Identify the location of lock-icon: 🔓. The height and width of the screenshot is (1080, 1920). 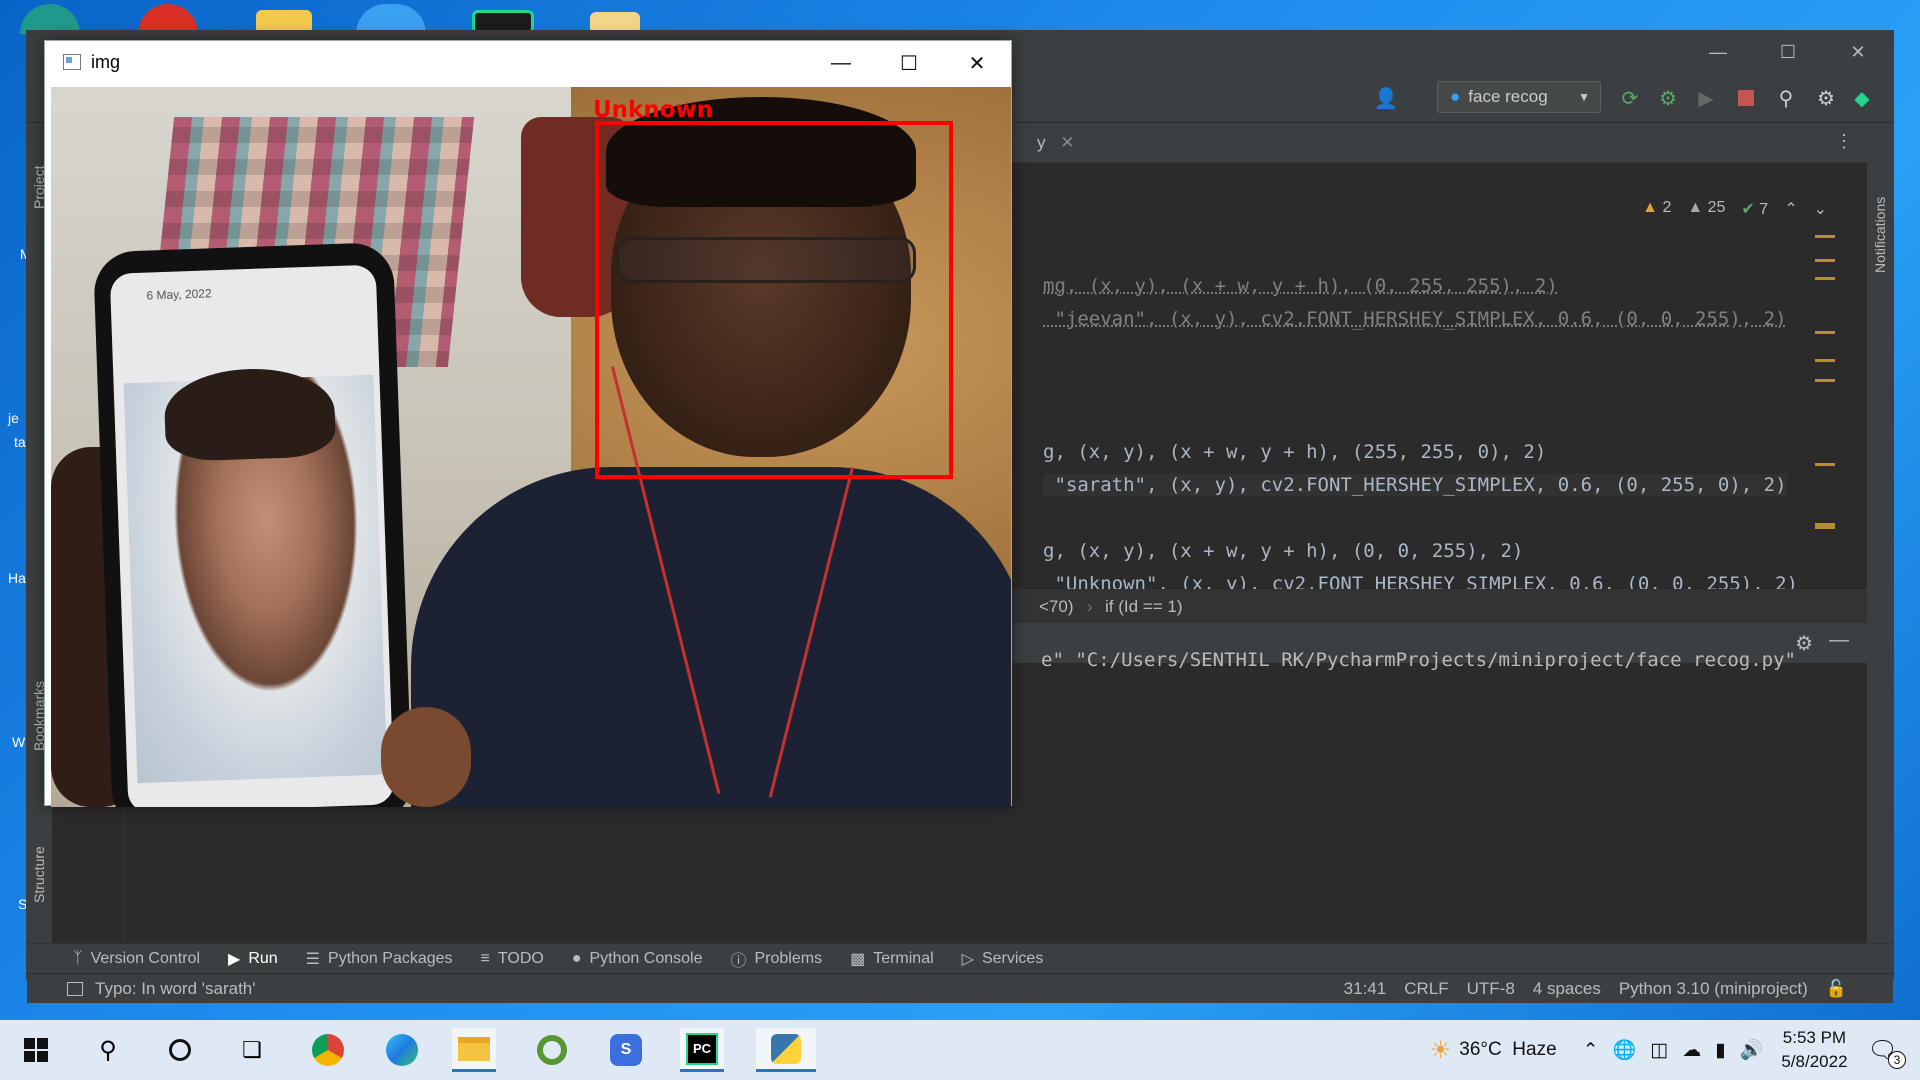
(1836, 989).